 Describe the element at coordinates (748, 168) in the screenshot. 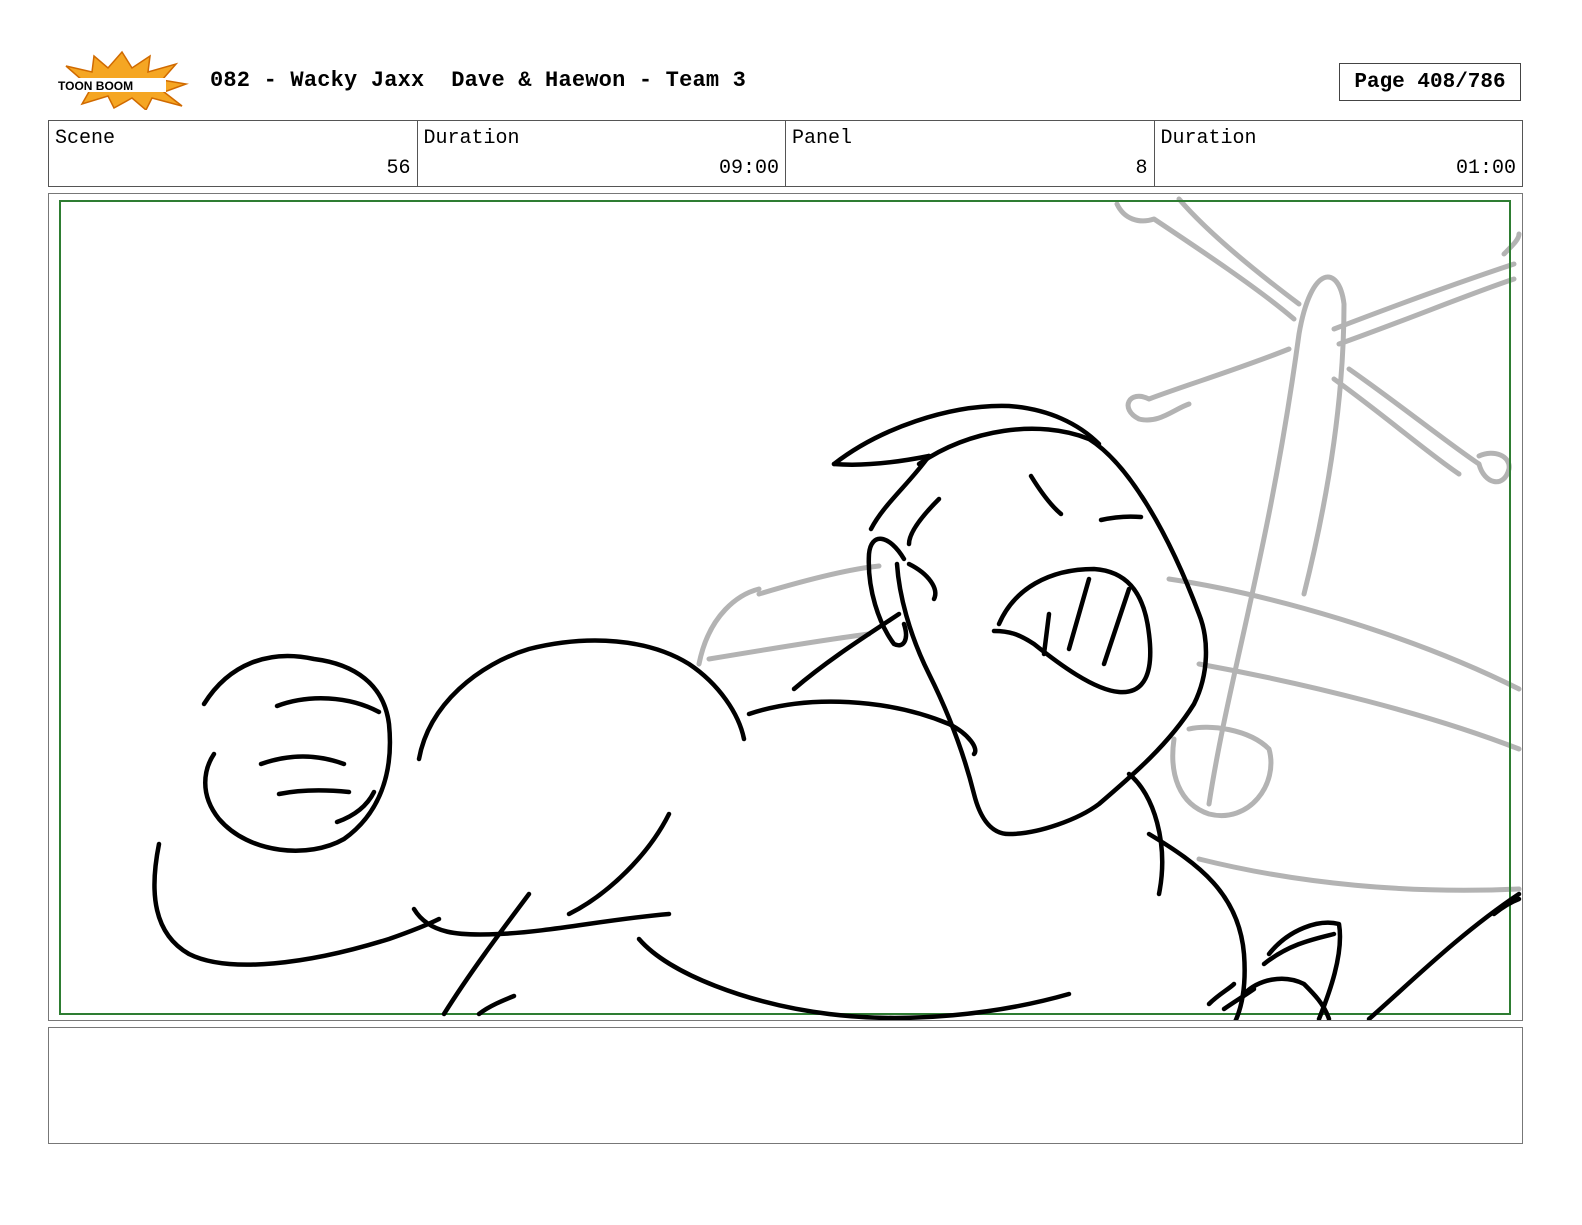

I see `scene-duration-value: 09:00` at that location.